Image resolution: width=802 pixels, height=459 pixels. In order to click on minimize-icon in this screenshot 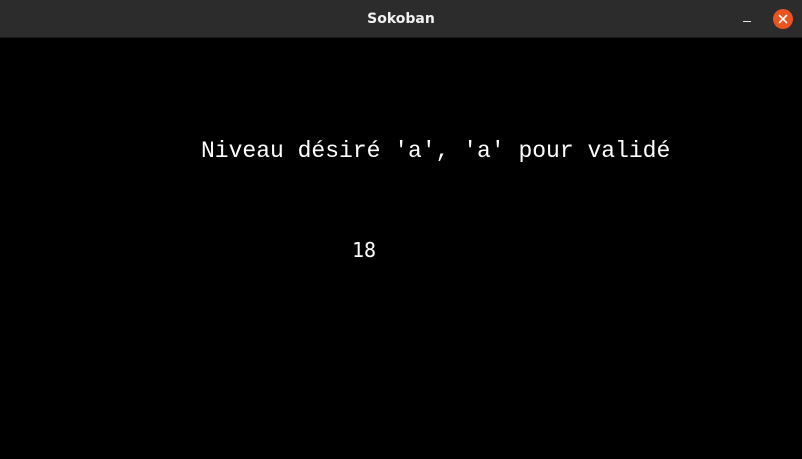, I will do `click(747, 21)`.